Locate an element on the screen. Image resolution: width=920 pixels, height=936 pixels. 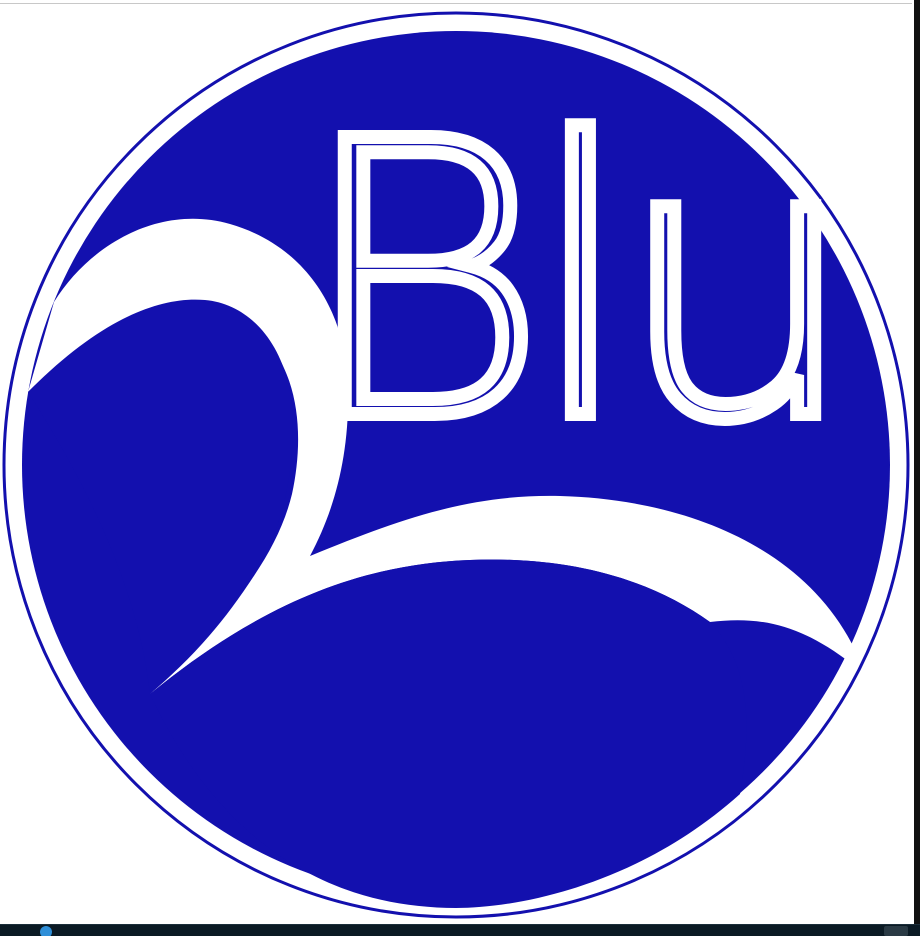
tray-icon is located at coordinates (896, 931).